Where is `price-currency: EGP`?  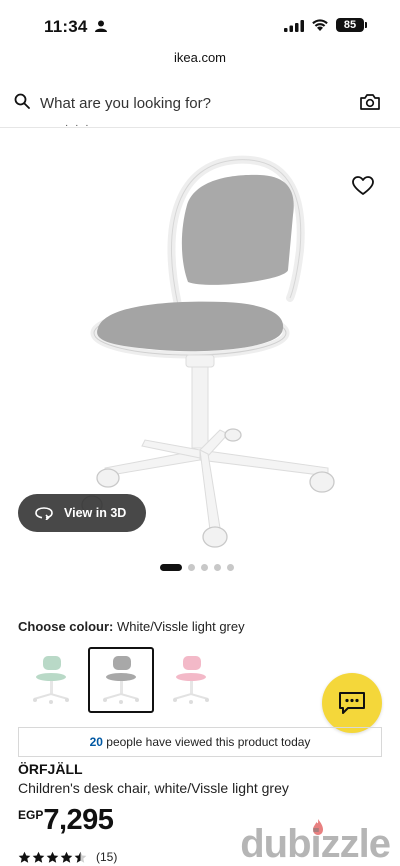
price-currency: EGP is located at coordinates (31, 815).